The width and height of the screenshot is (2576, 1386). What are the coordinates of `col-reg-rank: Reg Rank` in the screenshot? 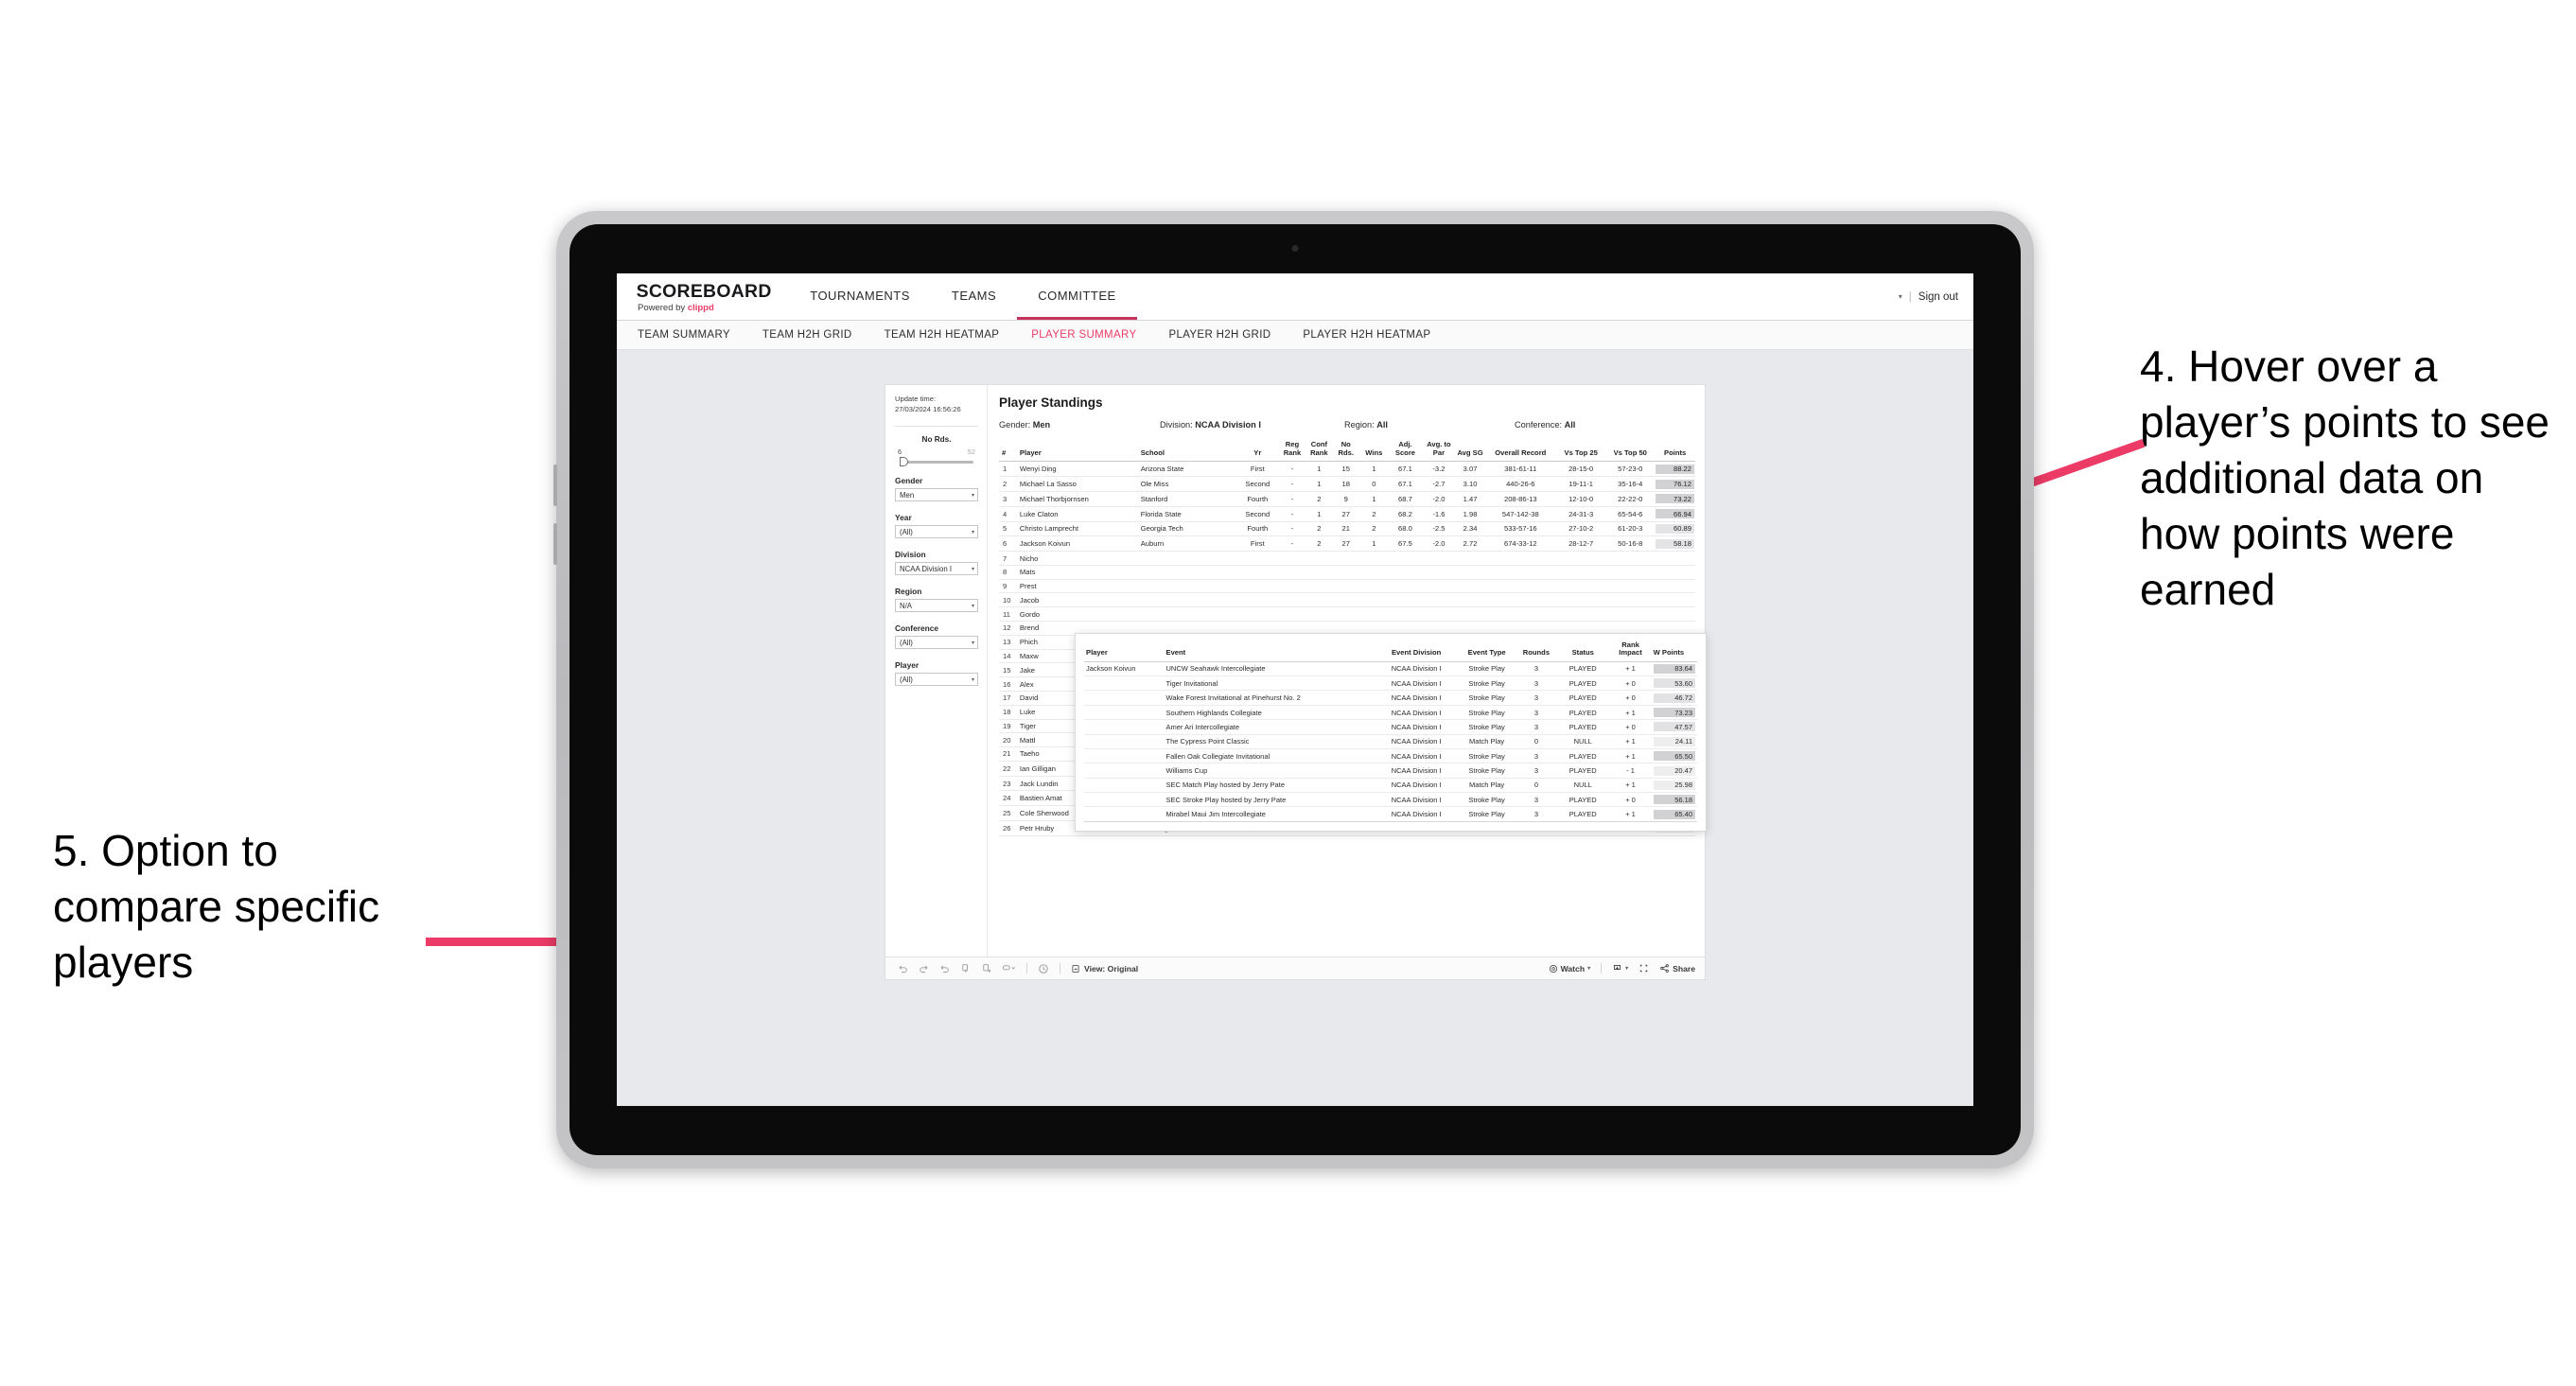 It's located at (1292, 451).